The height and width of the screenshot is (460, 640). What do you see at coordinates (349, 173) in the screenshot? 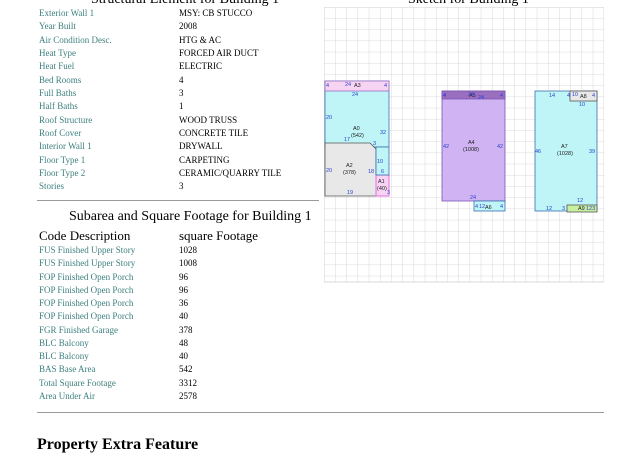
I see `area-size: (378)` at bounding box center [349, 173].